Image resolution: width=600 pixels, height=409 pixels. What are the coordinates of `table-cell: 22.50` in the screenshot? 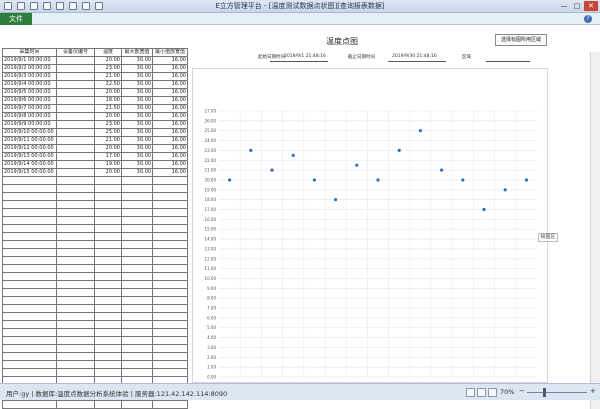 It's located at (108, 84).